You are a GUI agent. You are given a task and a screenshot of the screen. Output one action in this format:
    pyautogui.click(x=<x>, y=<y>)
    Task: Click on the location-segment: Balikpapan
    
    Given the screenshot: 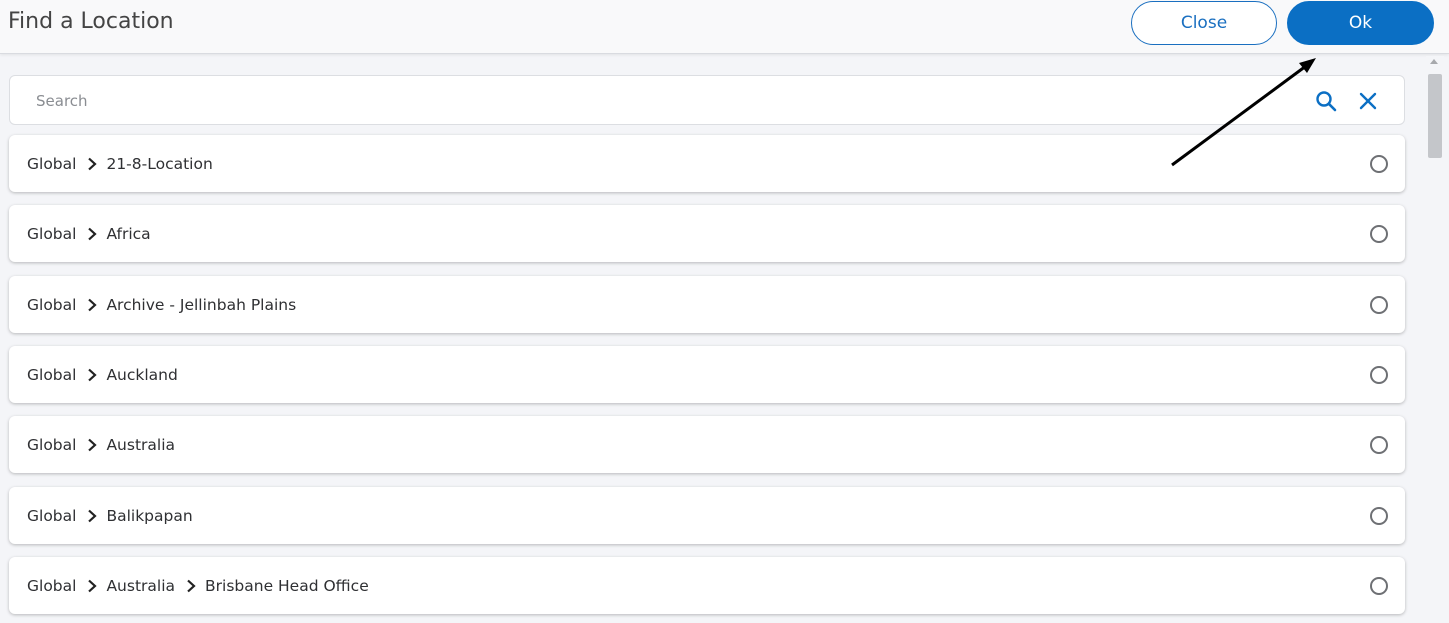 What is the action you would take?
    pyautogui.click(x=149, y=515)
    